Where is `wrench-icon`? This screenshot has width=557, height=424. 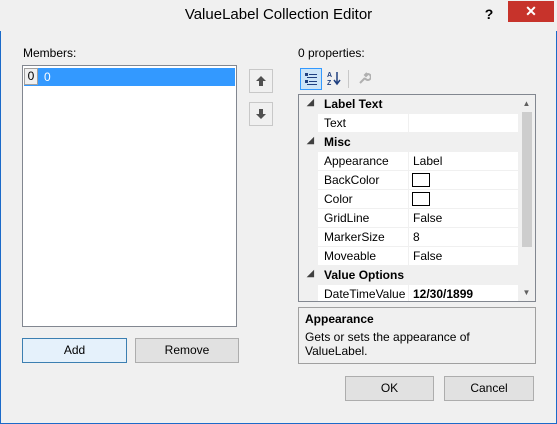 wrench-icon is located at coordinates (365, 78).